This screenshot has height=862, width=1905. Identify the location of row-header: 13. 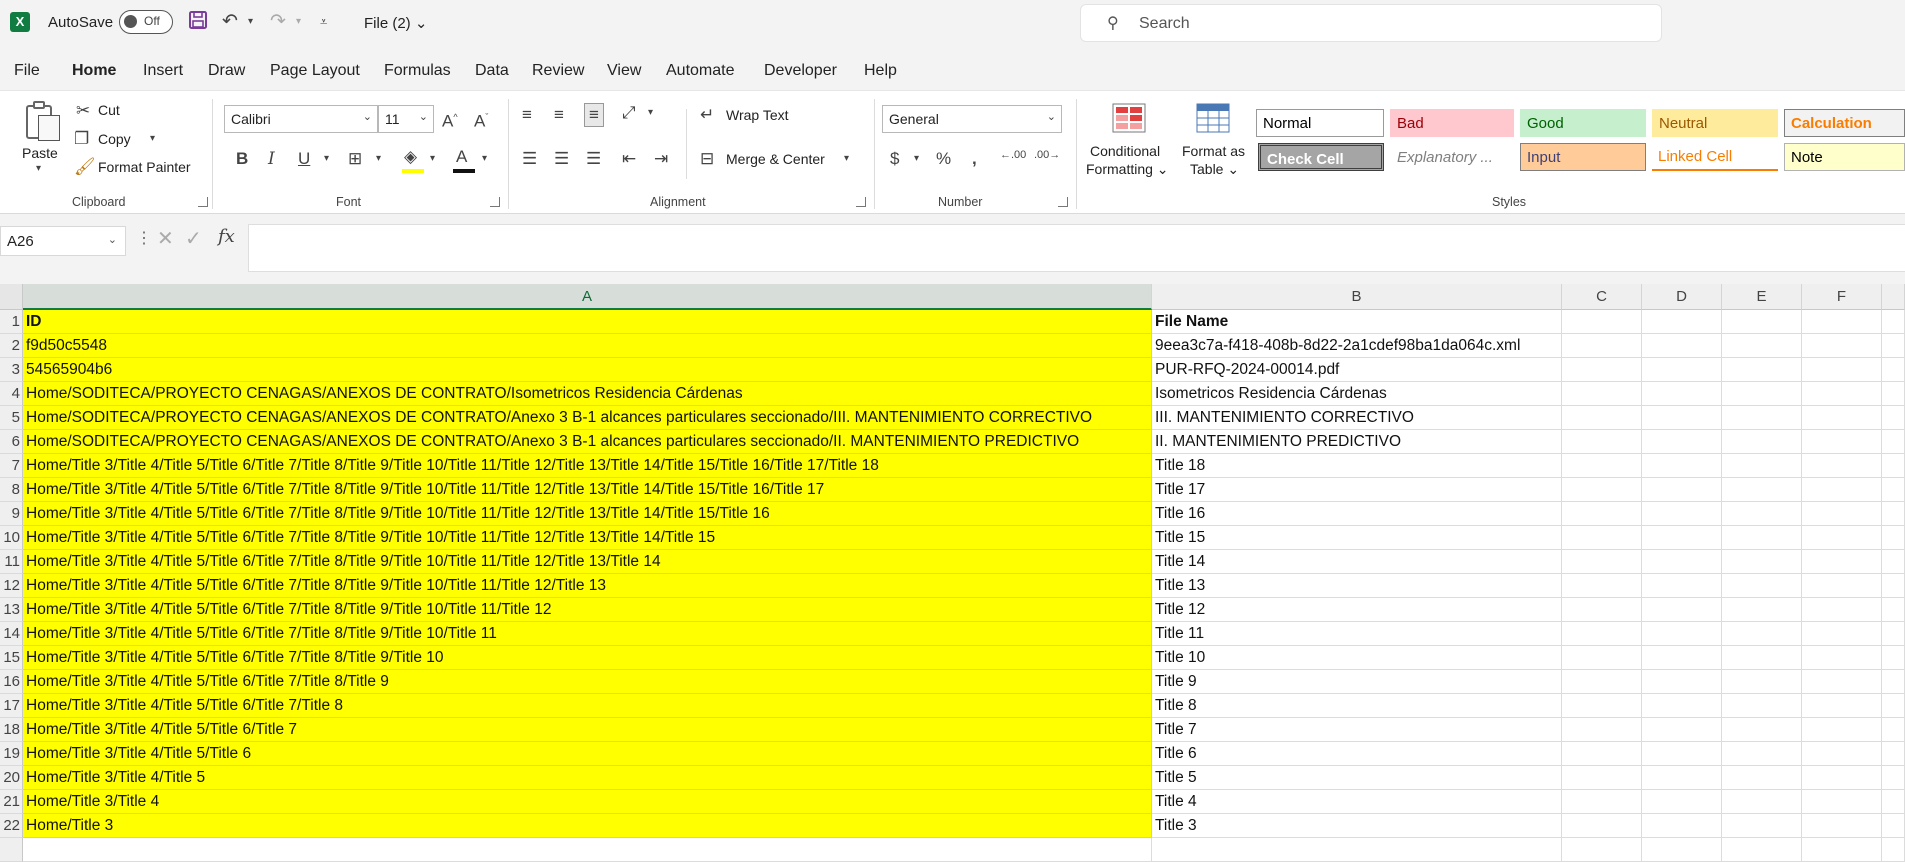
(11, 610).